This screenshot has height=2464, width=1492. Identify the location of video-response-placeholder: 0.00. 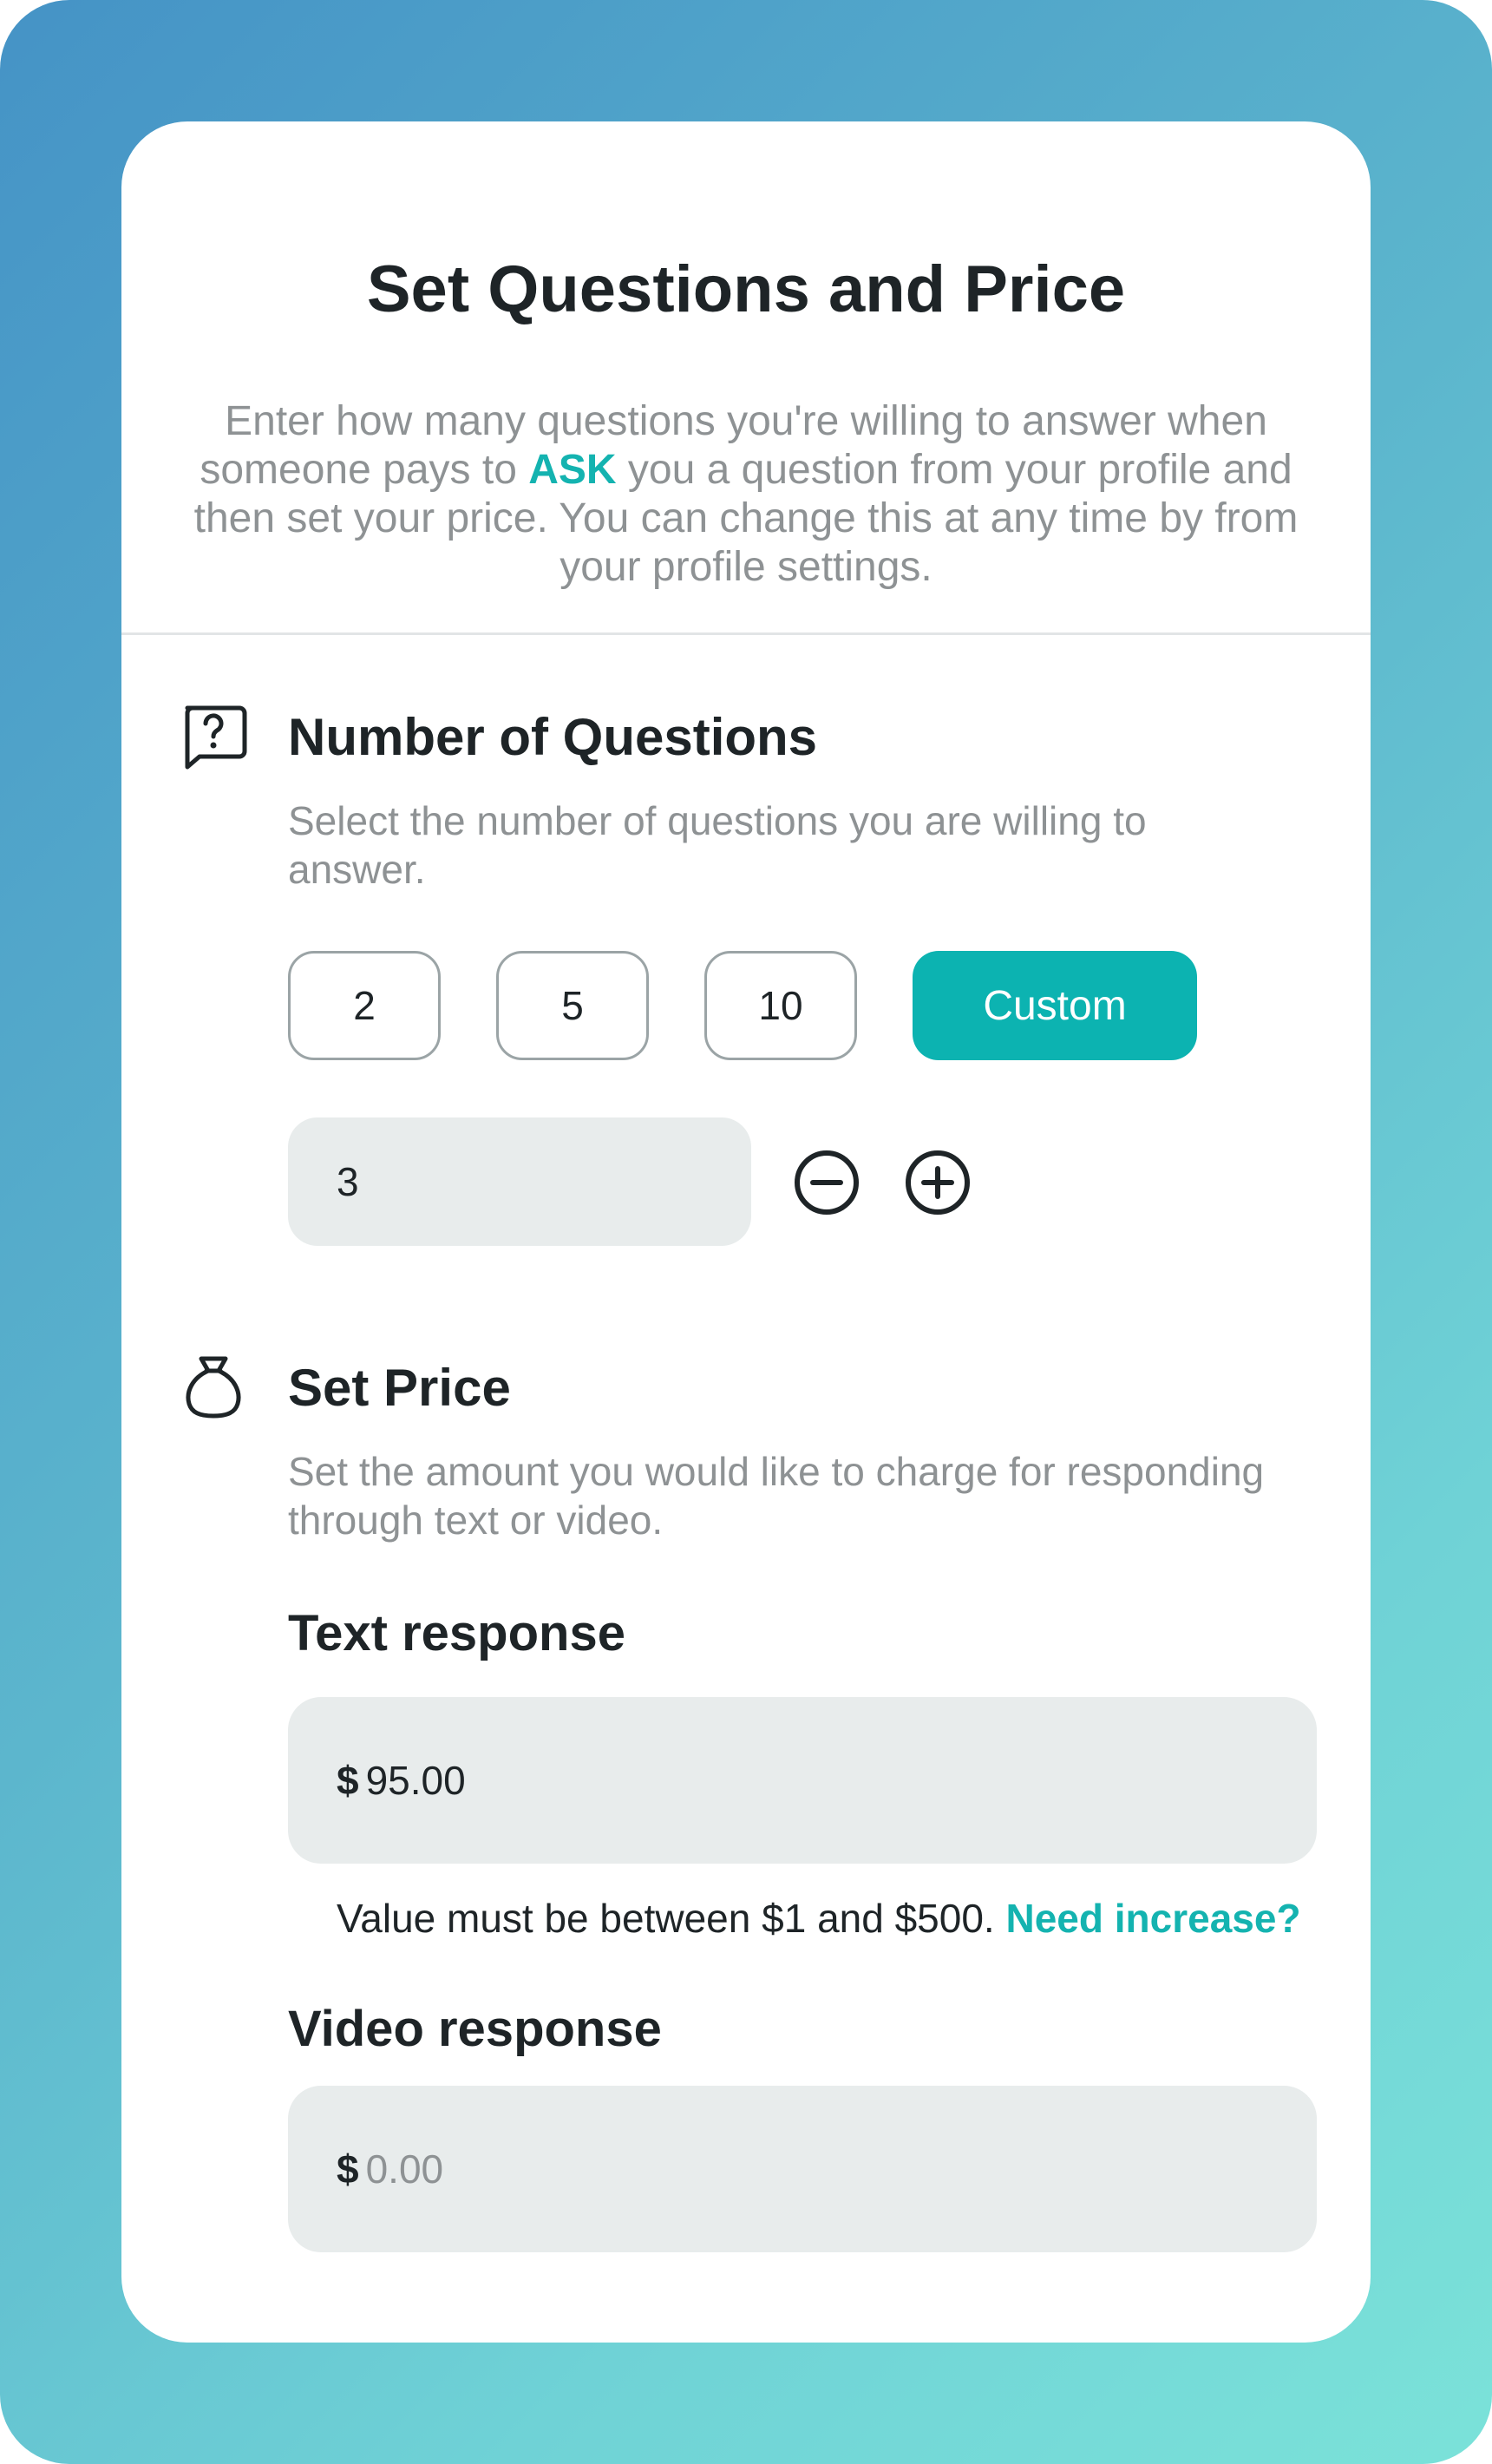
(405, 2169).